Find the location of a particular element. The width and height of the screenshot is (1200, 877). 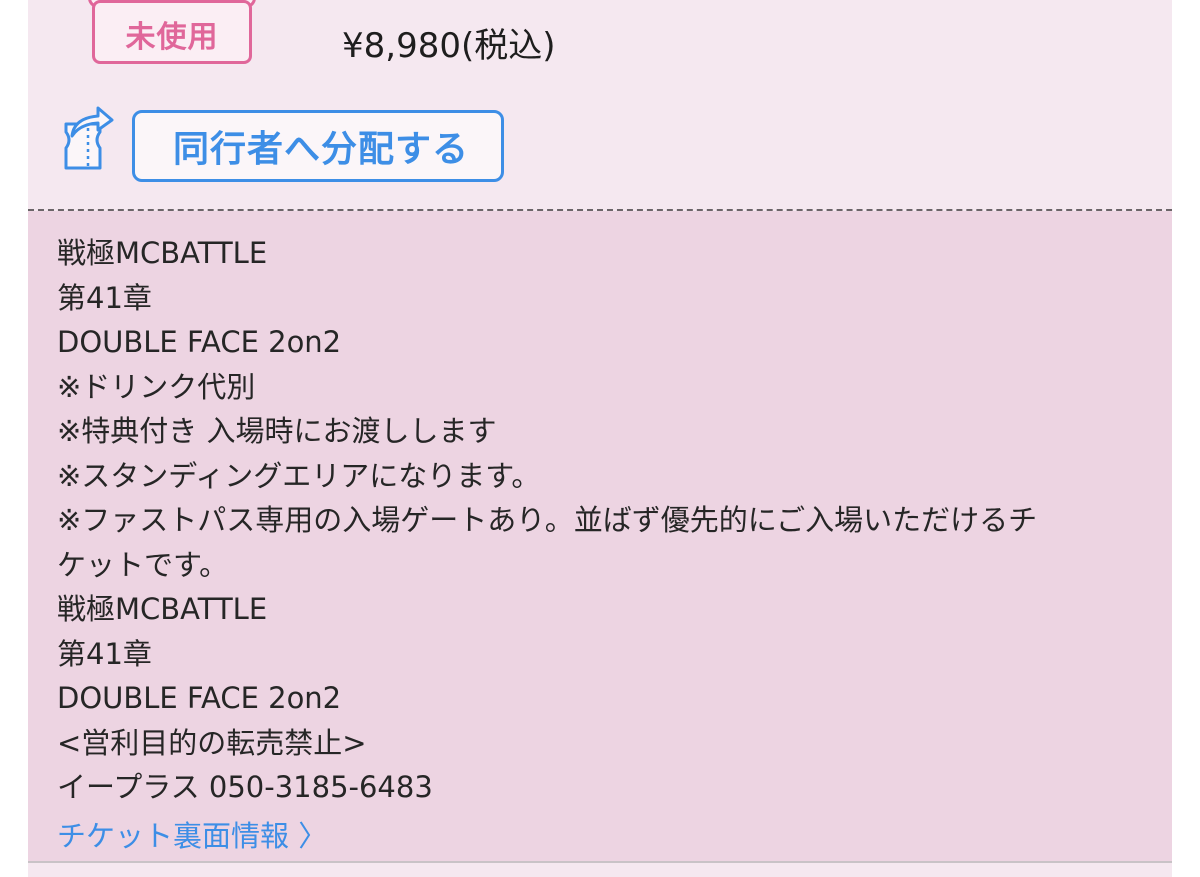

distribute-to-companion-button: 同行者へ分配する is located at coordinates (318, 146).